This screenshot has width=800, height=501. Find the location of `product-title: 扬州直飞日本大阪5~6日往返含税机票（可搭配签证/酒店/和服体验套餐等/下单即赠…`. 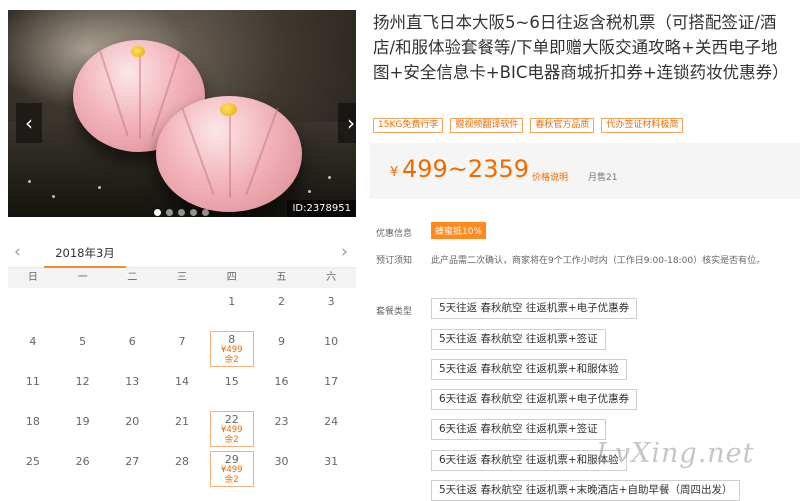

product-title: 扬州直飞日本大阪5~6日往返含税机票（可搭配签证/酒店/和服体验套餐等/下单即赠… is located at coordinates (581, 47).